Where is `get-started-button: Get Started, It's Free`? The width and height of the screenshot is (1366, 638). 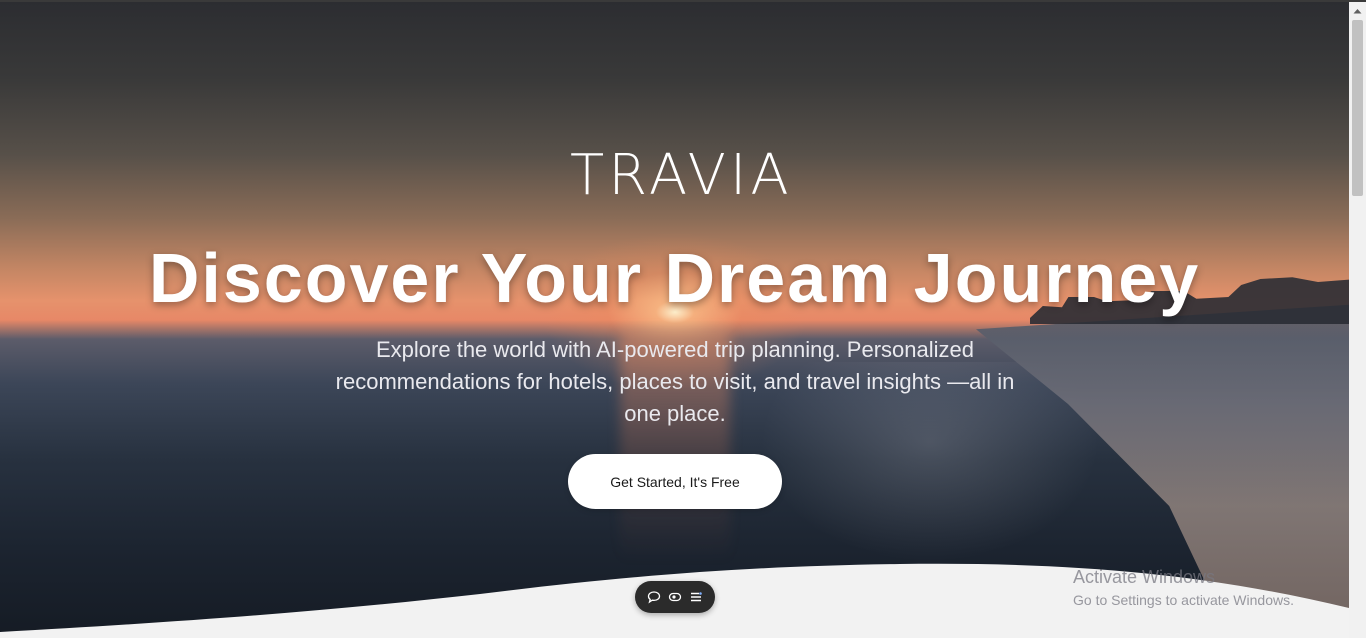
get-started-button: Get Started, It's Free is located at coordinates (675, 481).